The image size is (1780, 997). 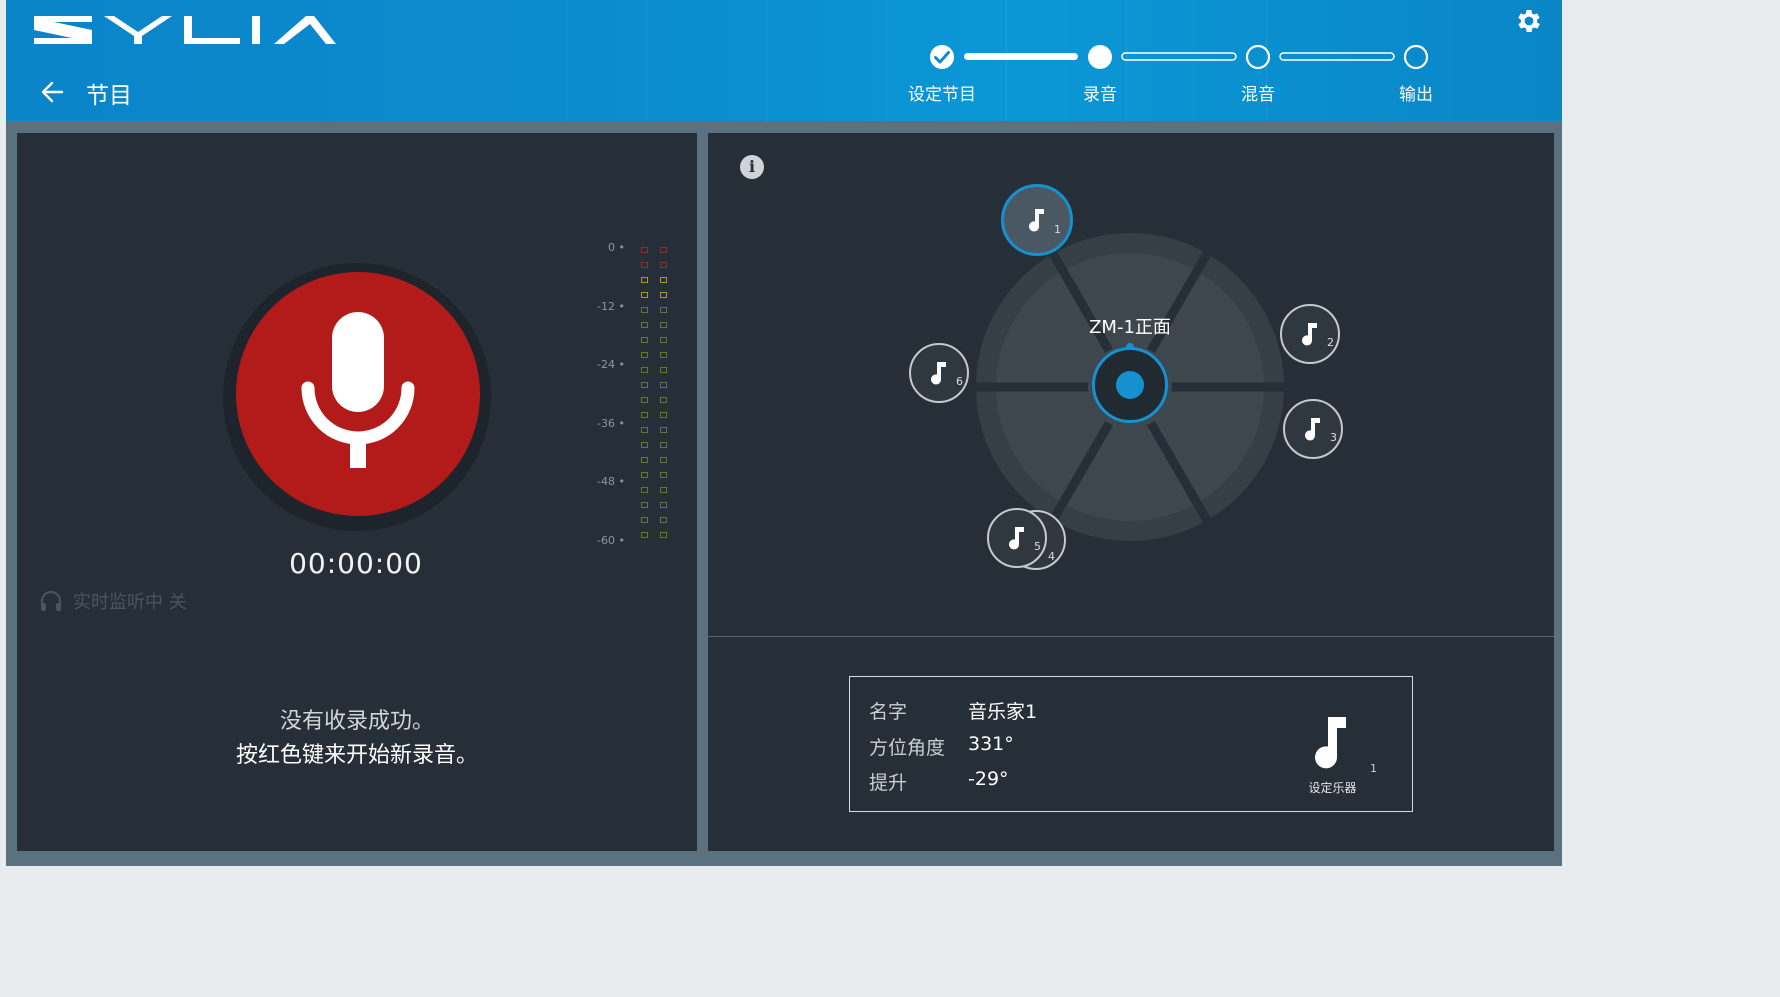 I want to click on azimuth-value: 331°, so click(x=991, y=744).